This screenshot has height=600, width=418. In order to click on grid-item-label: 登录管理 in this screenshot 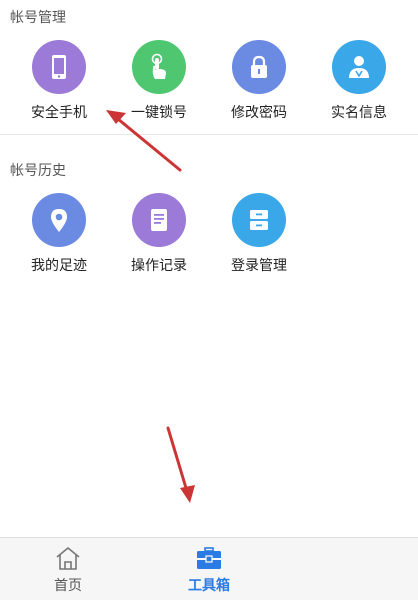, I will do `click(259, 266)`.